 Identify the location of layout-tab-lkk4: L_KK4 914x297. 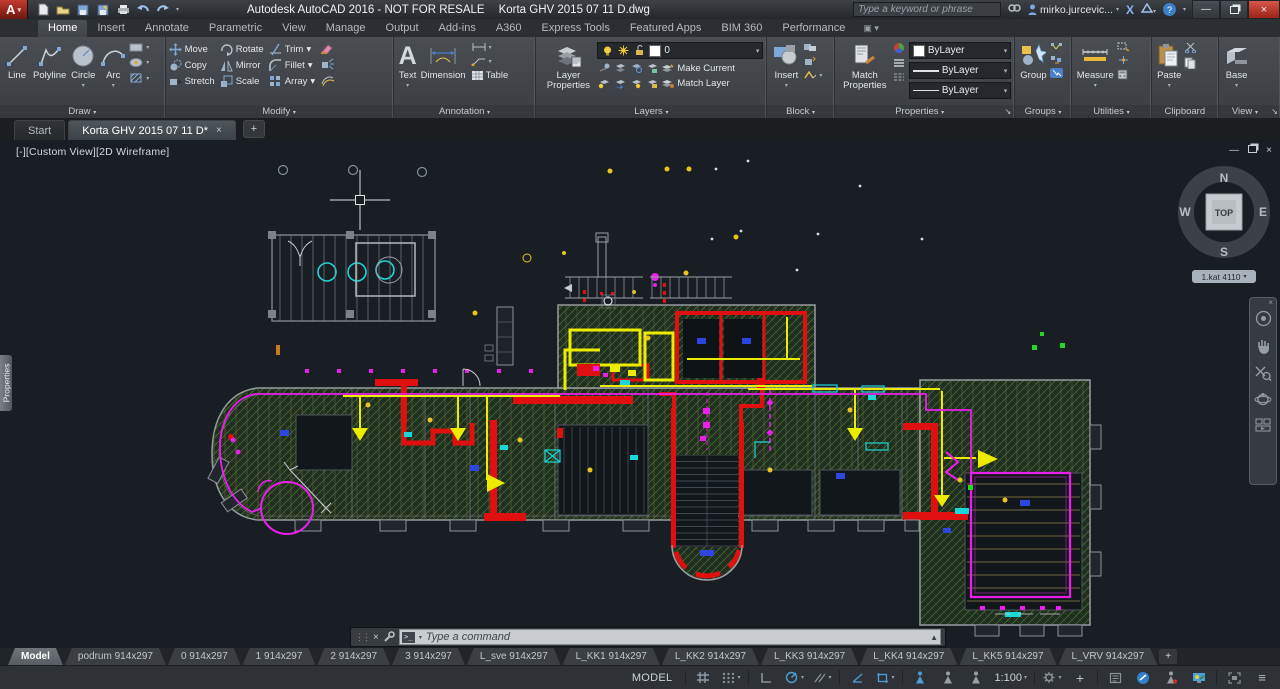
(908, 656).